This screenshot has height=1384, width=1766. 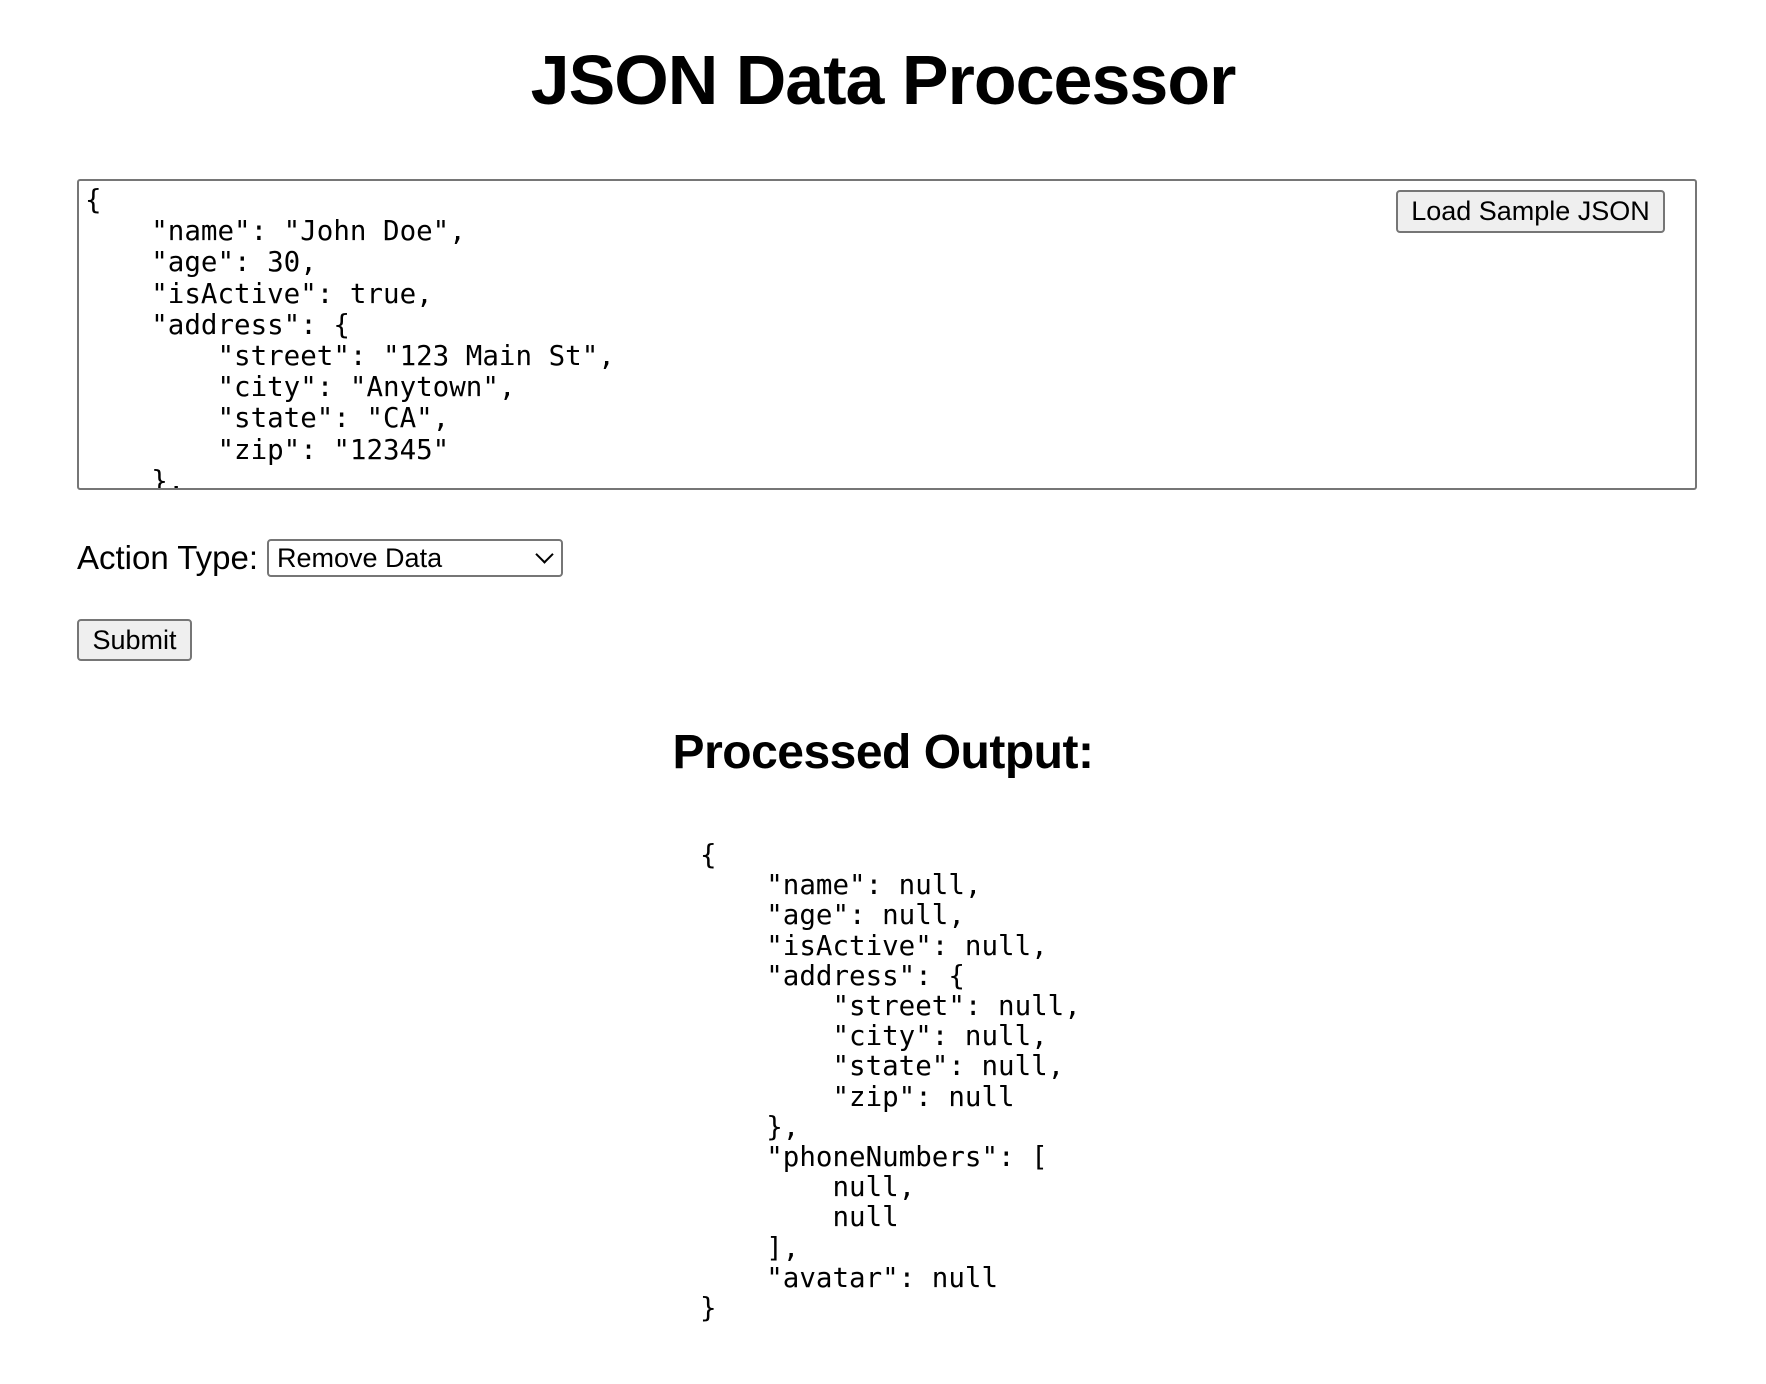 What do you see at coordinates (883, 80) in the screenshot?
I see `page-title: JSON Data Processor` at bounding box center [883, 80].